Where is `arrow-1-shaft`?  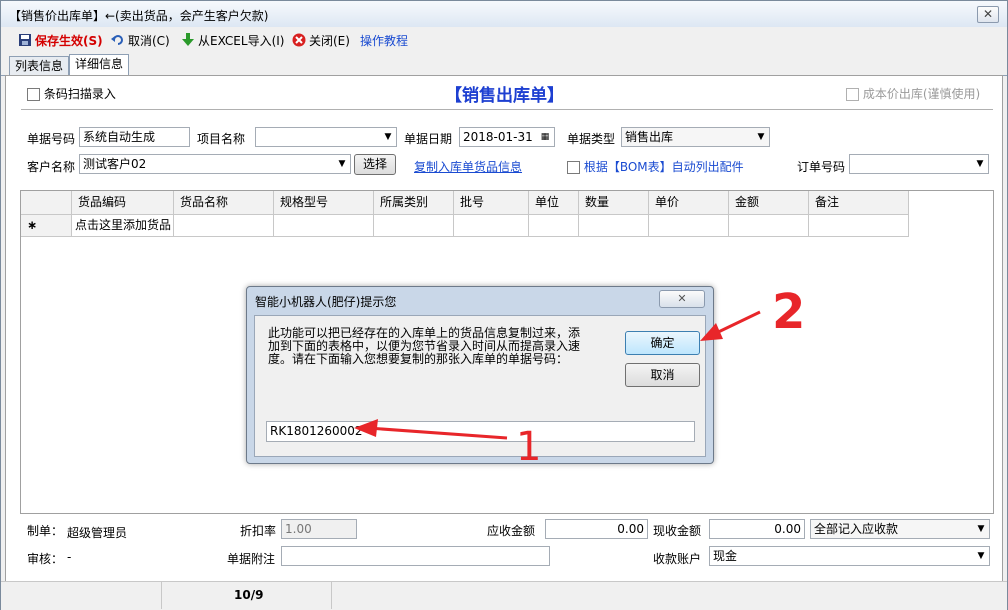
arrow-1-shaft is located at coordinates (437, 433).